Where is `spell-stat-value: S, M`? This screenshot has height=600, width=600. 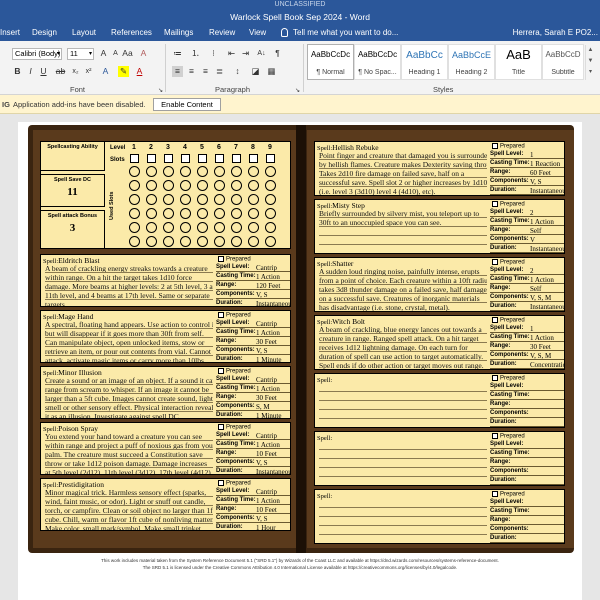 spell-stat-value: S, M is located at coordinates (263, 407).